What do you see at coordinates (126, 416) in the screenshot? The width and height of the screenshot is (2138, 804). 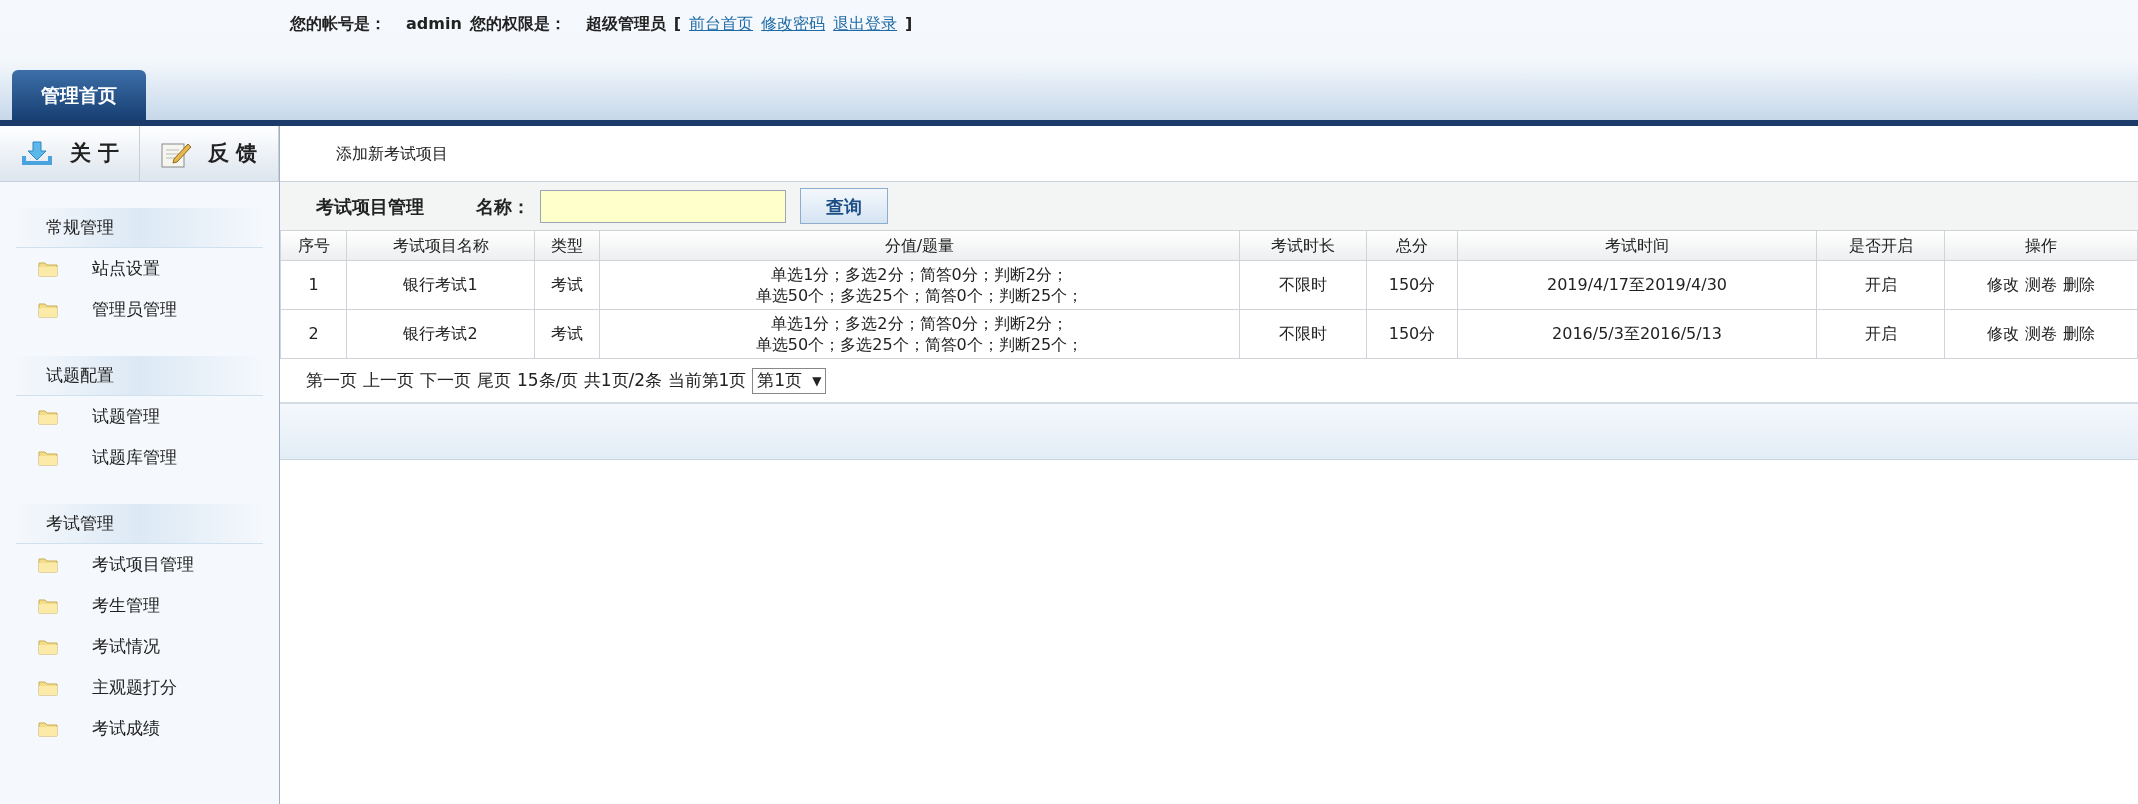 I see `sidebar-item: 试题管理` at bounding box center [126, 416].